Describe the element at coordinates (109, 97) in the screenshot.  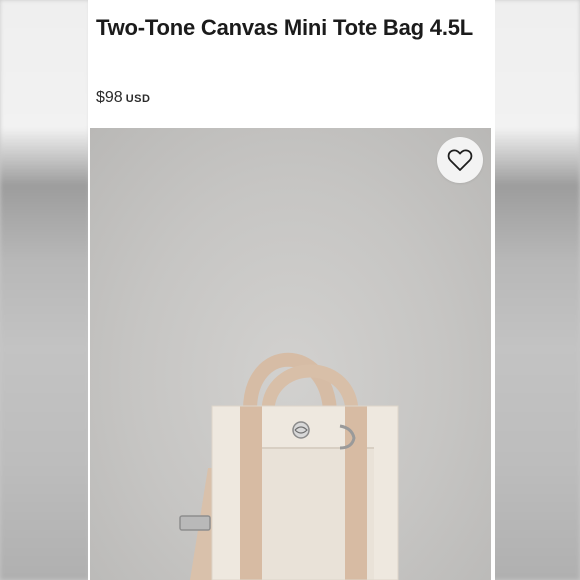
I see `price-amount: $98` at that location.